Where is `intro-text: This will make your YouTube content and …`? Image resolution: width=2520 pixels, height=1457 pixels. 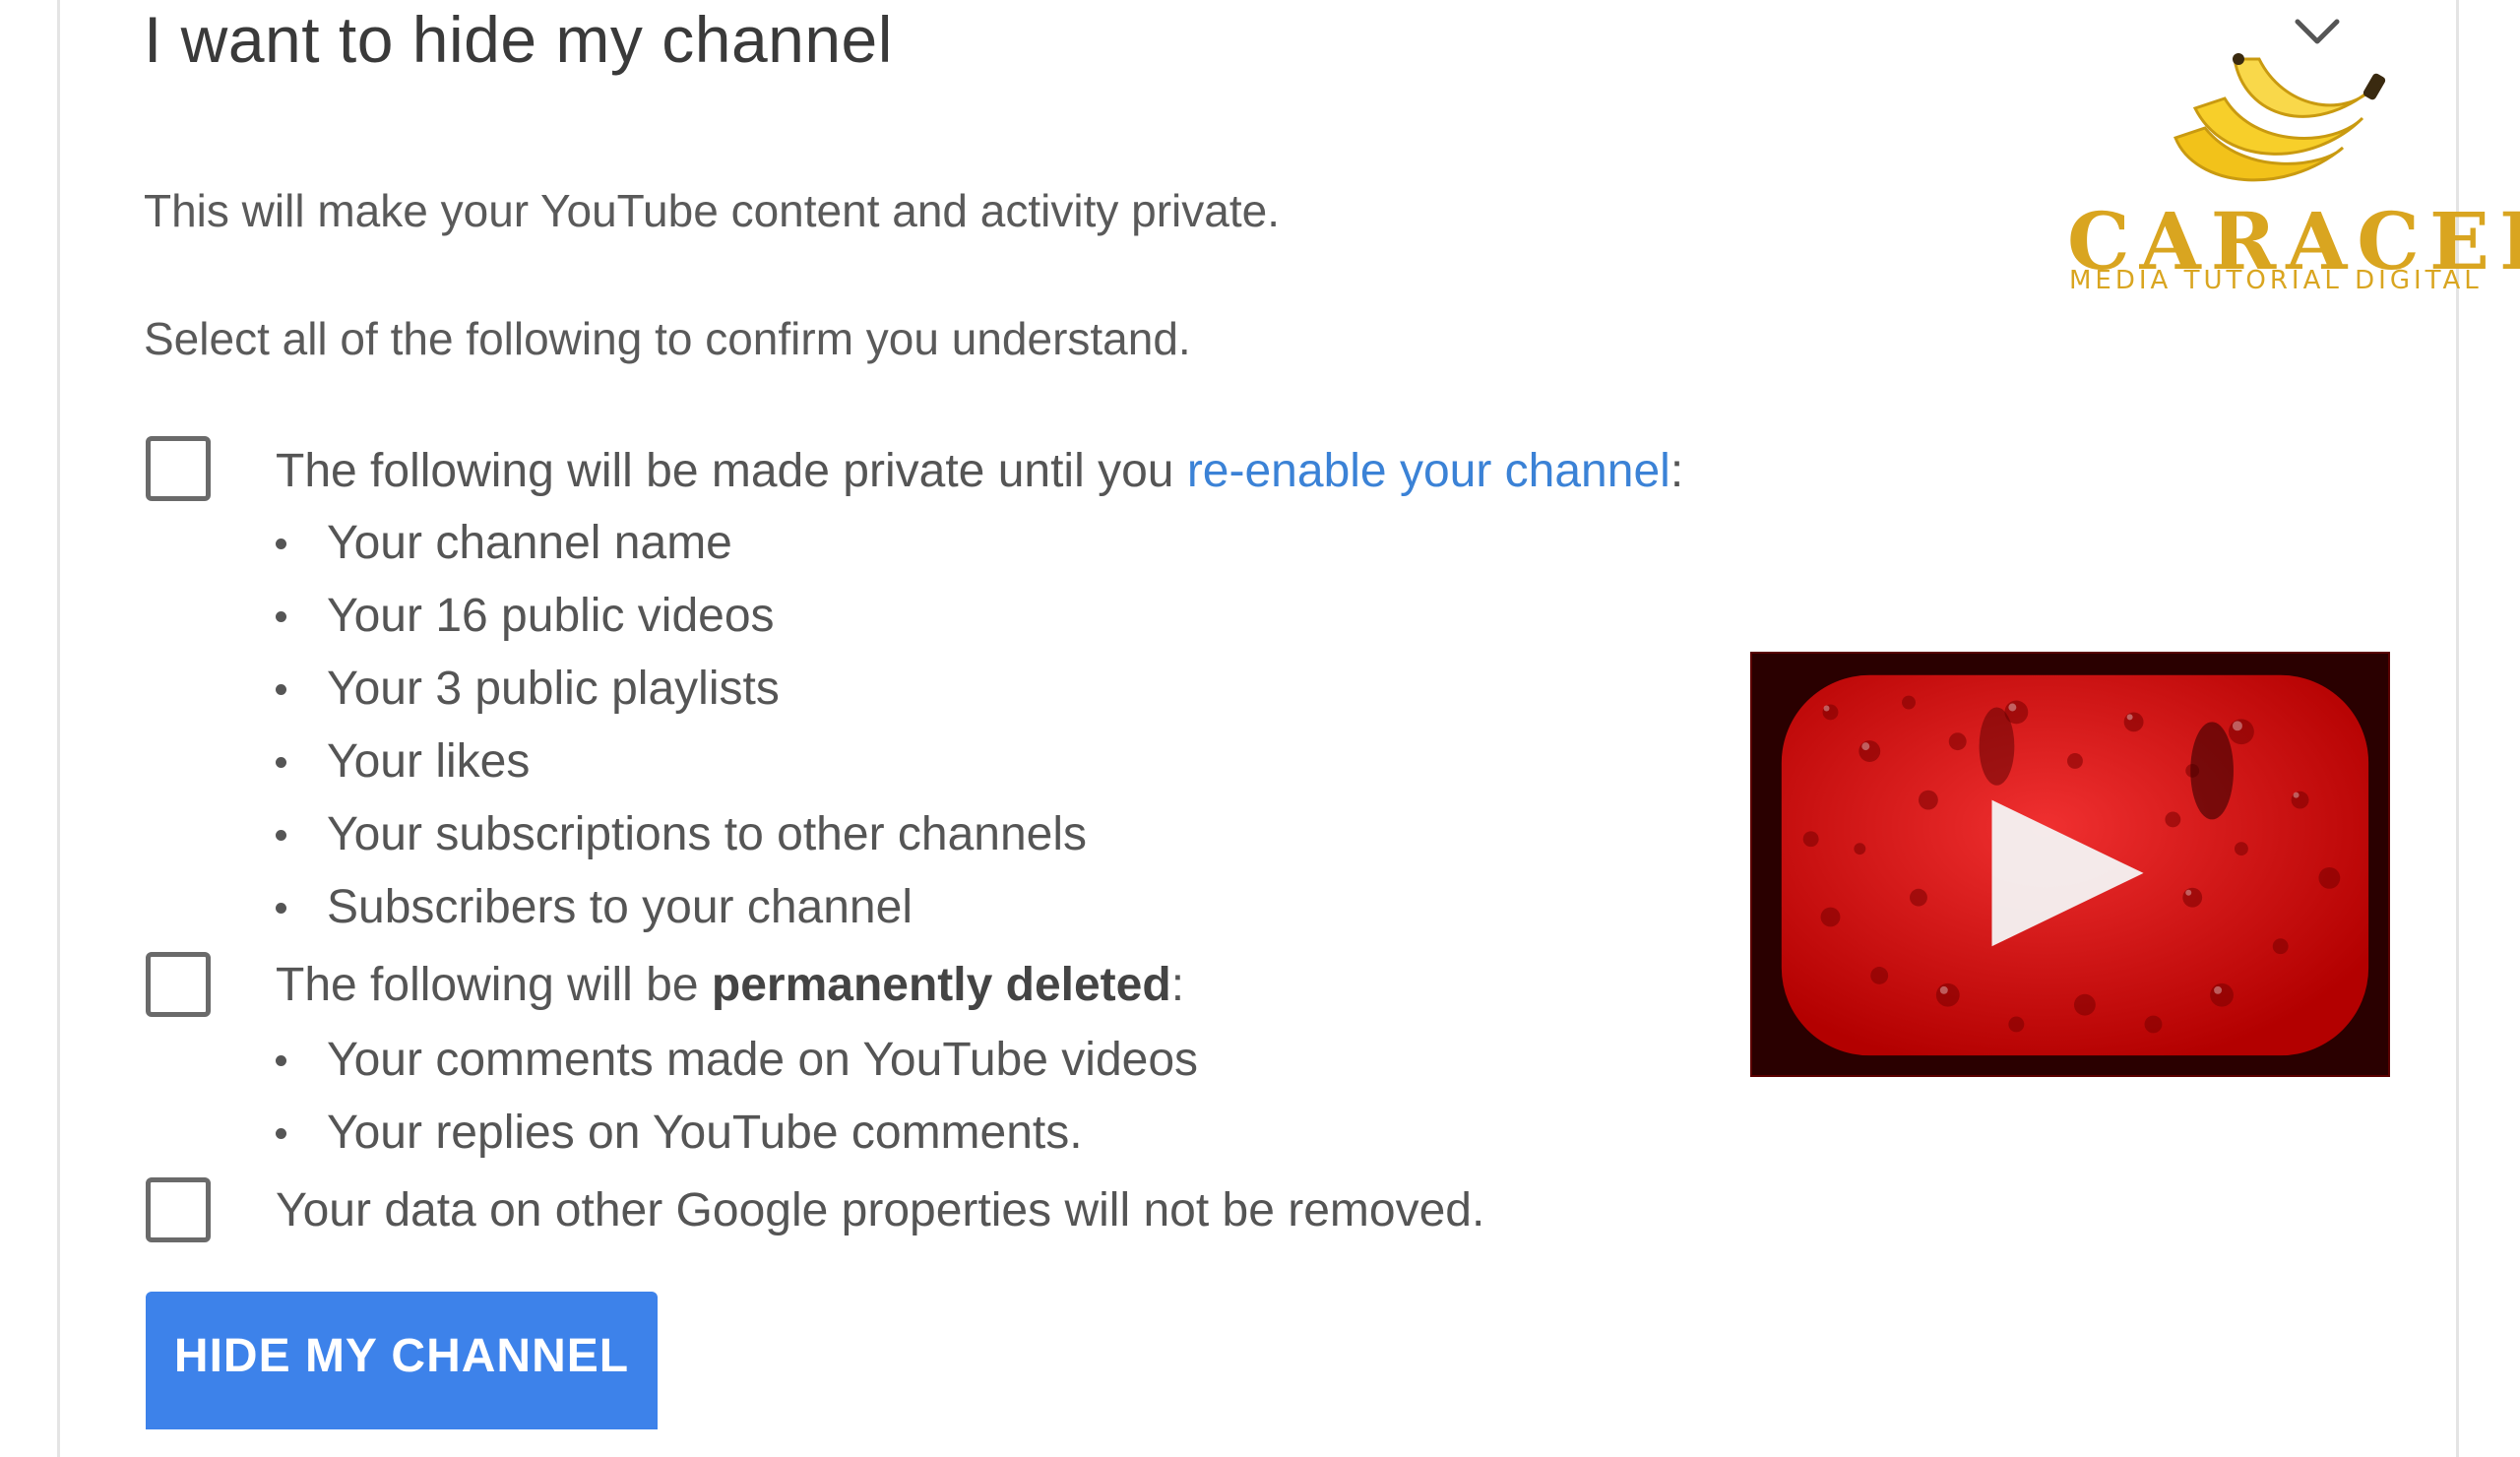
intro-text: This will make your YouTube content and … is located at coordinates (712, 210).